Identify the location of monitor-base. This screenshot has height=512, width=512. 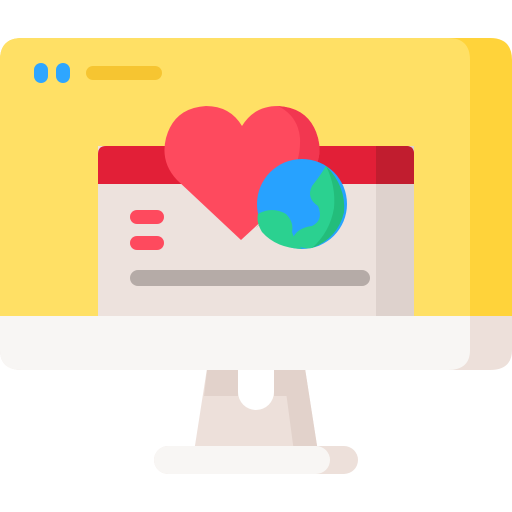
(256, 460).